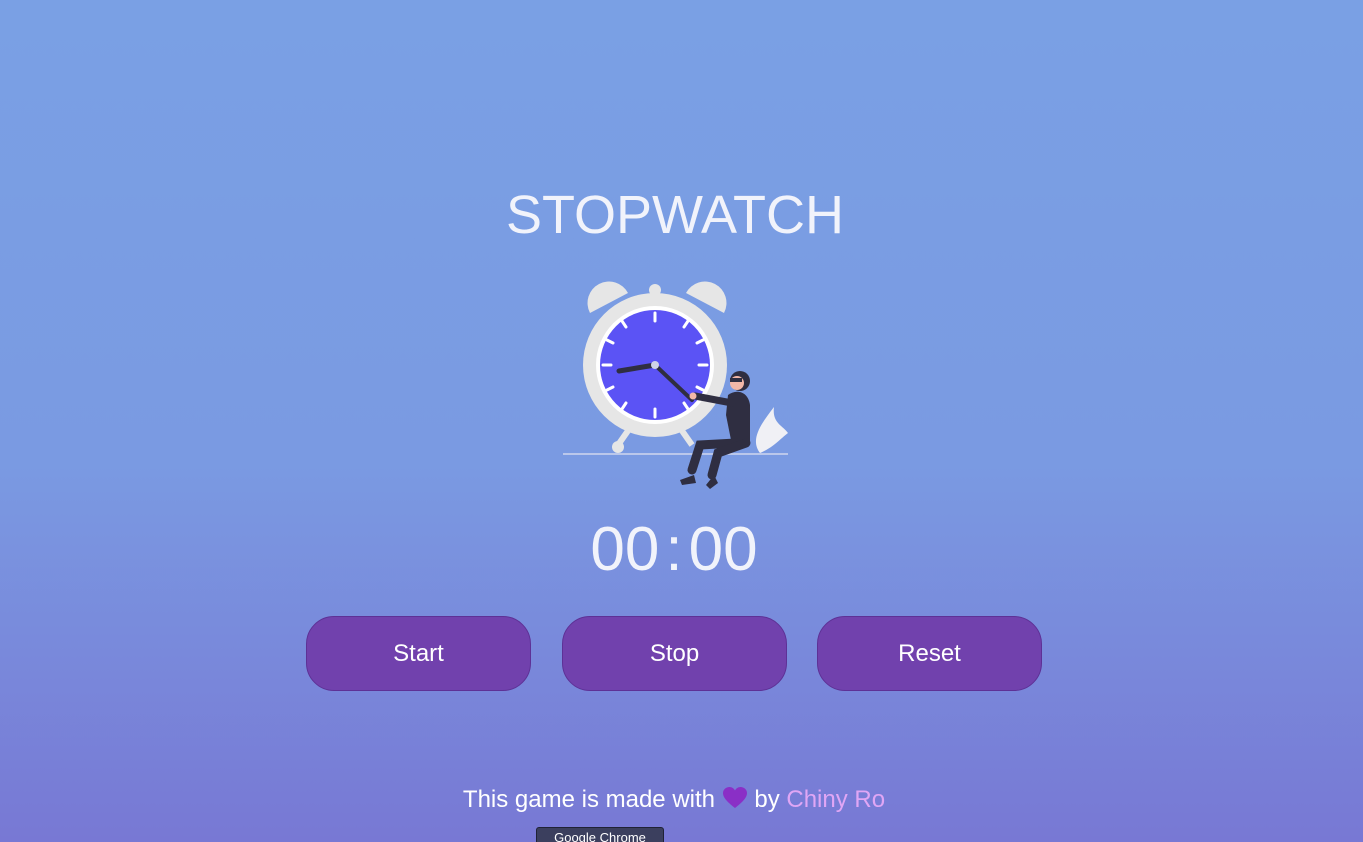 This screenshot has height=842, width=1363. What do you see at coordinates (675, 385) in the screenshot?
I see `alarm-clock-illustration` at bounding box center [675, 385].